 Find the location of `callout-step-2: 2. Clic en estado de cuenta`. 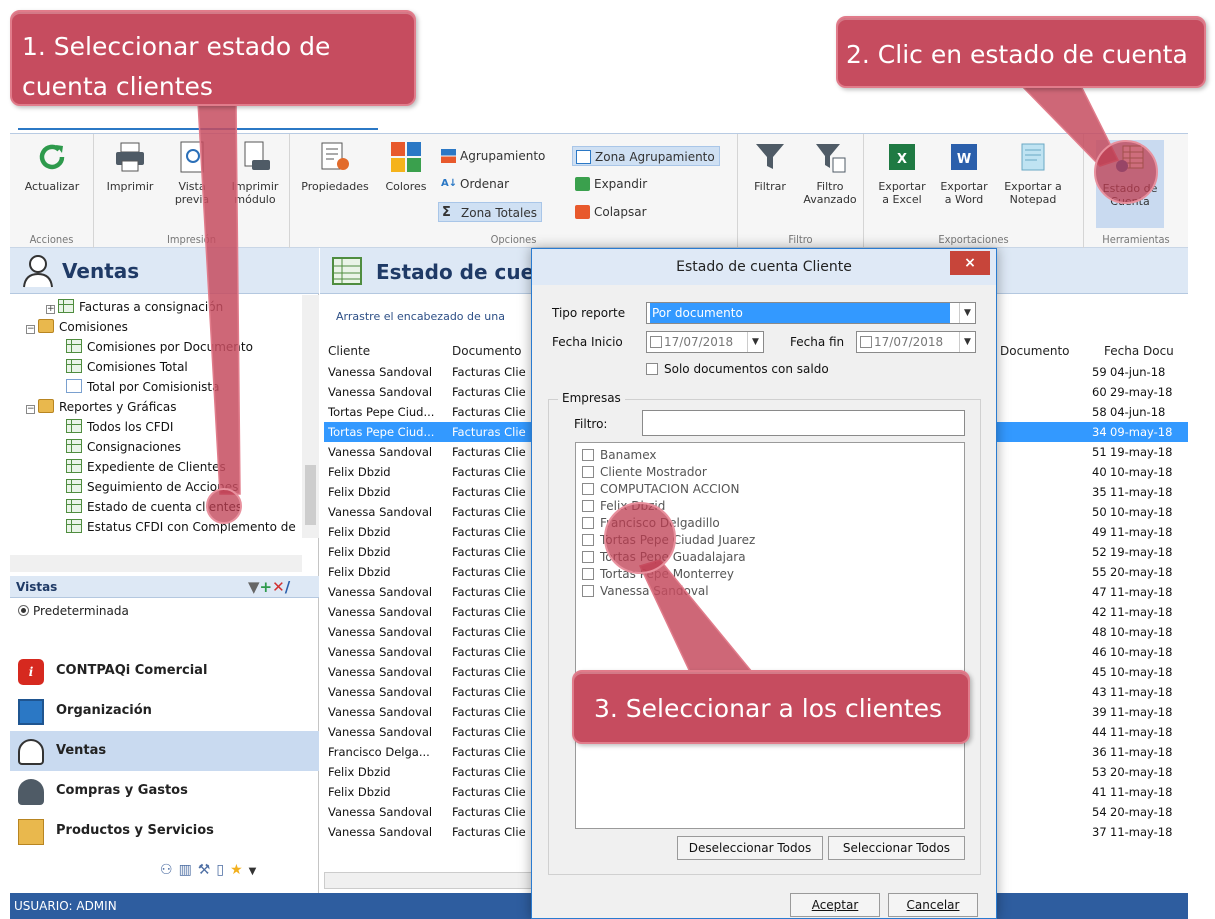

callout-step-2: 2. Clic en estado de cuenta is located at coordinates (1021, 52).